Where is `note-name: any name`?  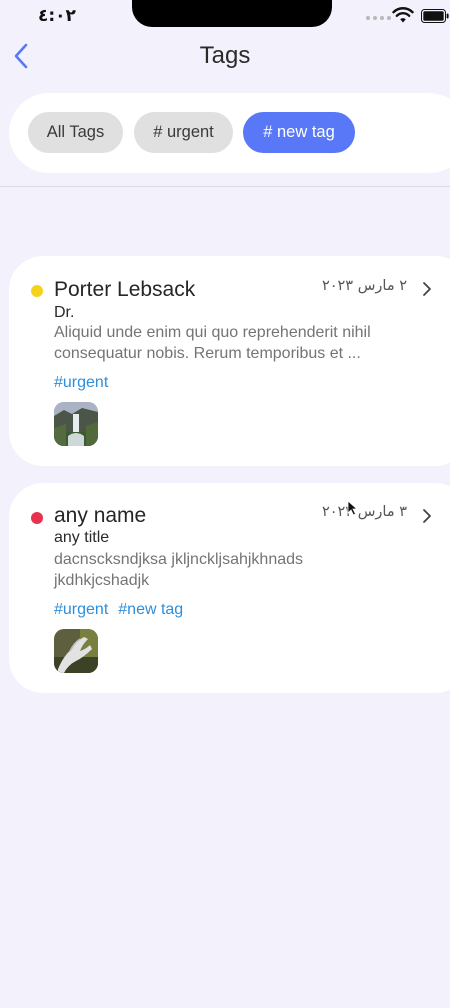
note-name: any name is located at coordinates (100, 515).